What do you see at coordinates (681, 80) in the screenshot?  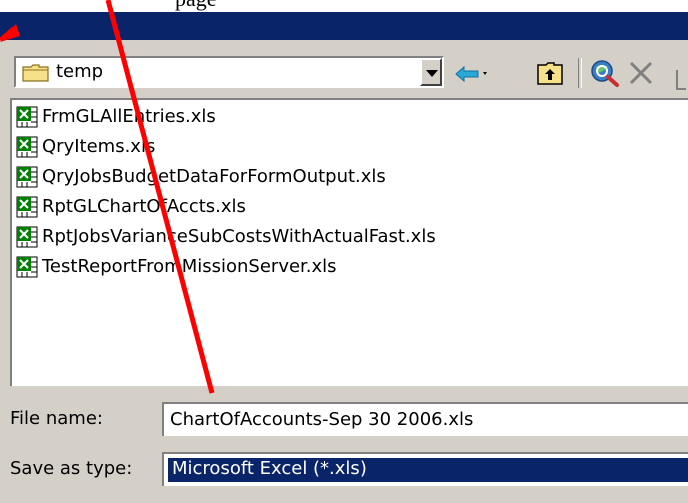 I see `toolbar-overflow` at bounding box center [681, 80].